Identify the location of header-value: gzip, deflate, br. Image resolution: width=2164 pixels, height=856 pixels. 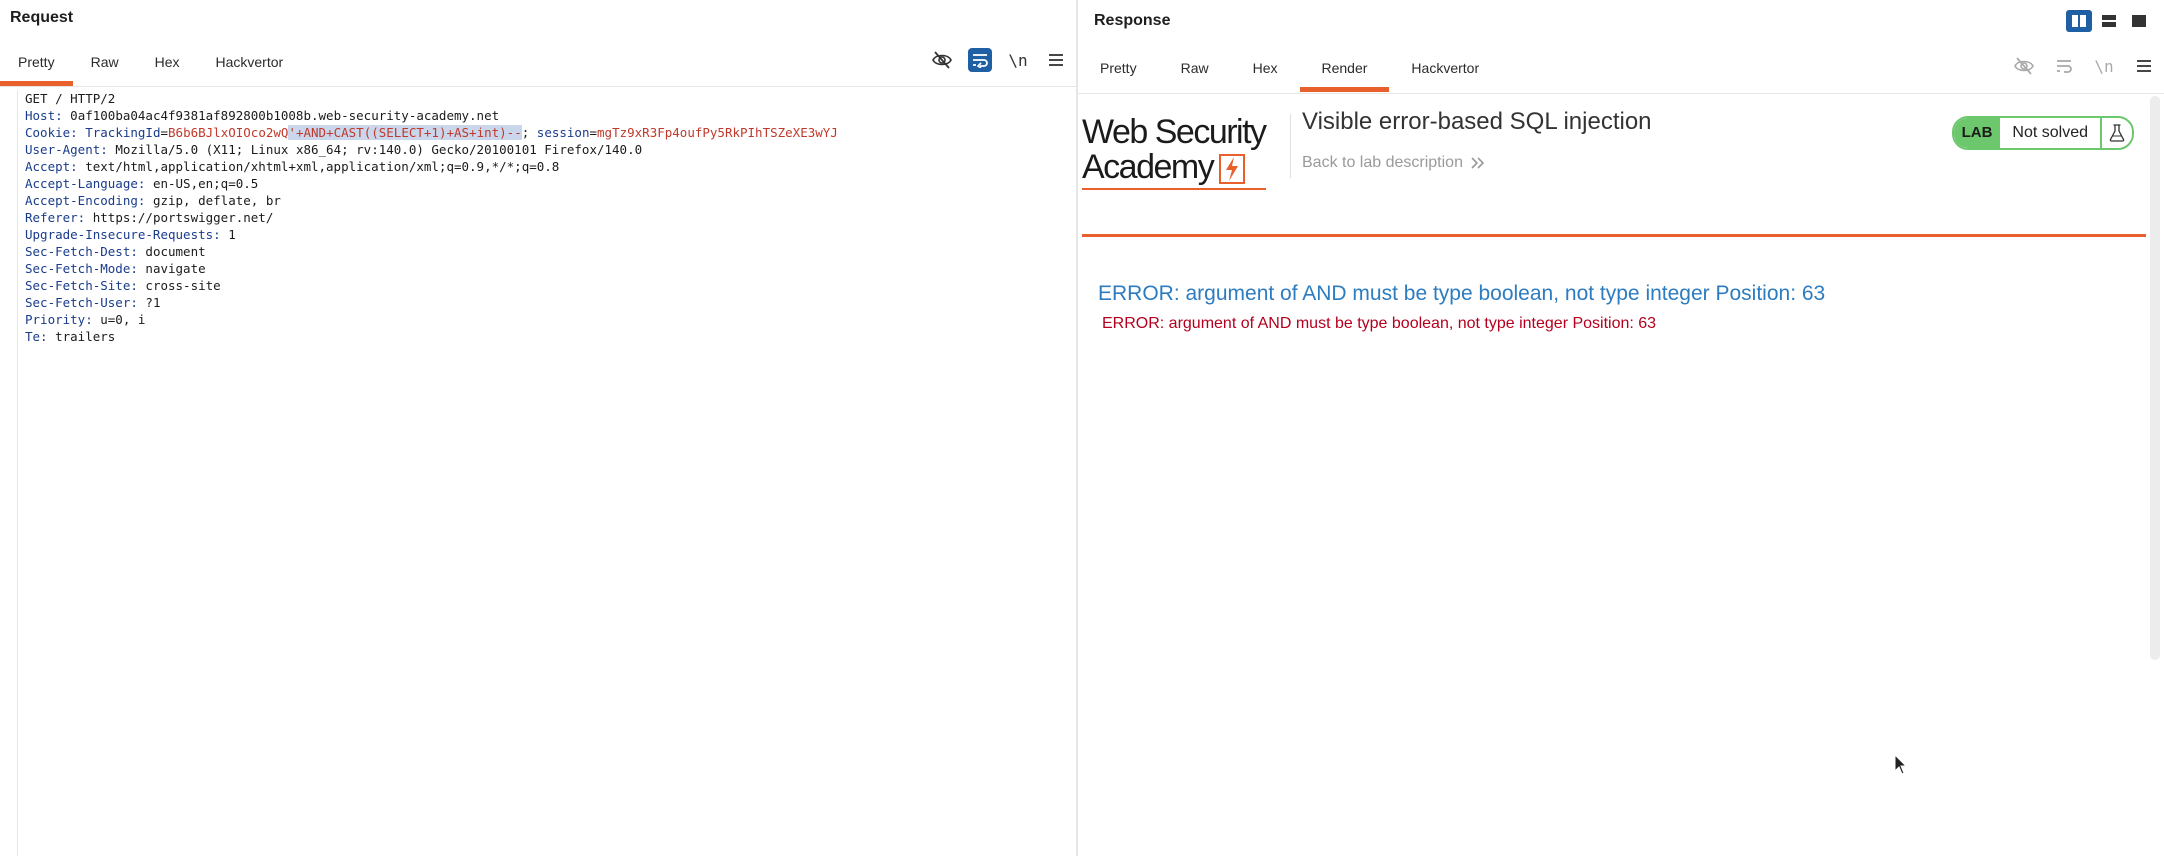
(213, 200).